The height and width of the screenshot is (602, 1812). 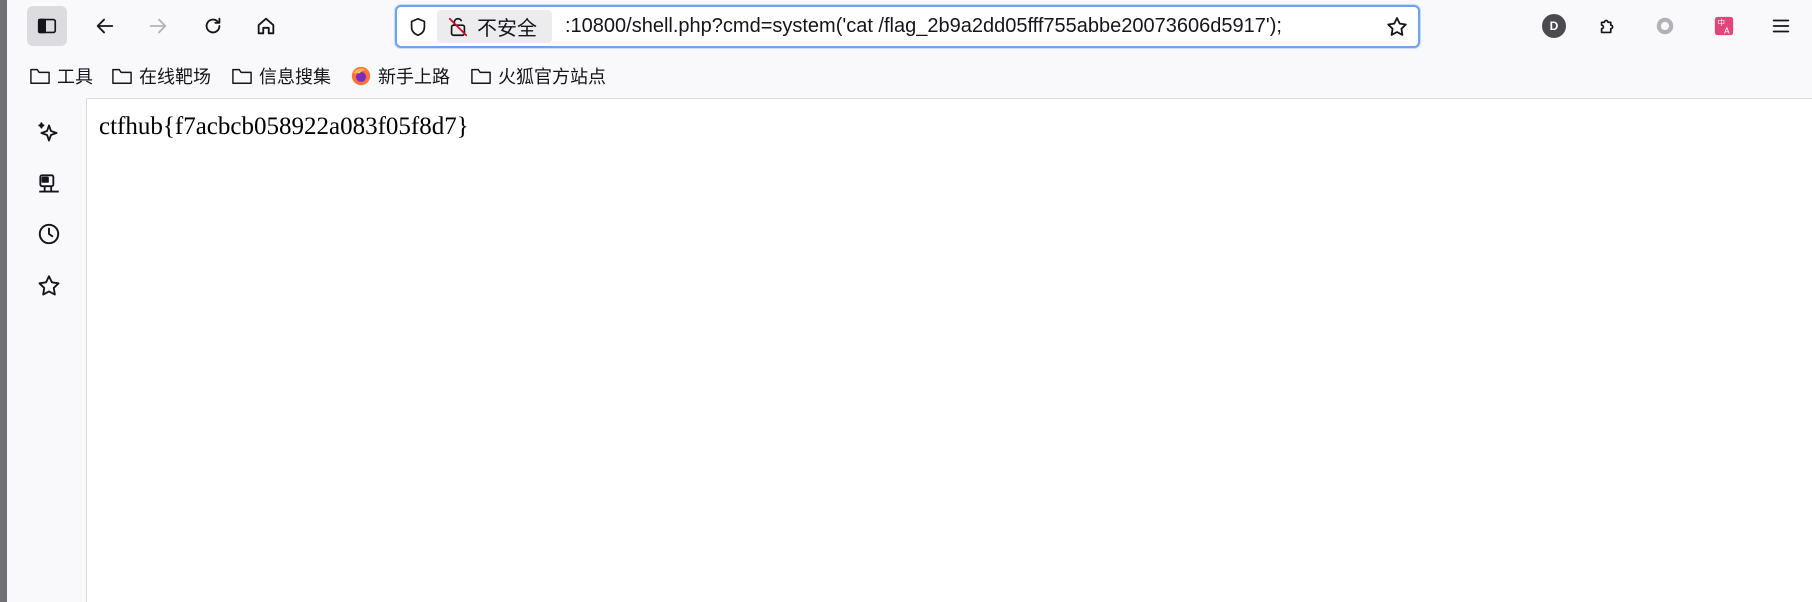 I want to click on insecure-lock-icon, so click(x=458, y=26).